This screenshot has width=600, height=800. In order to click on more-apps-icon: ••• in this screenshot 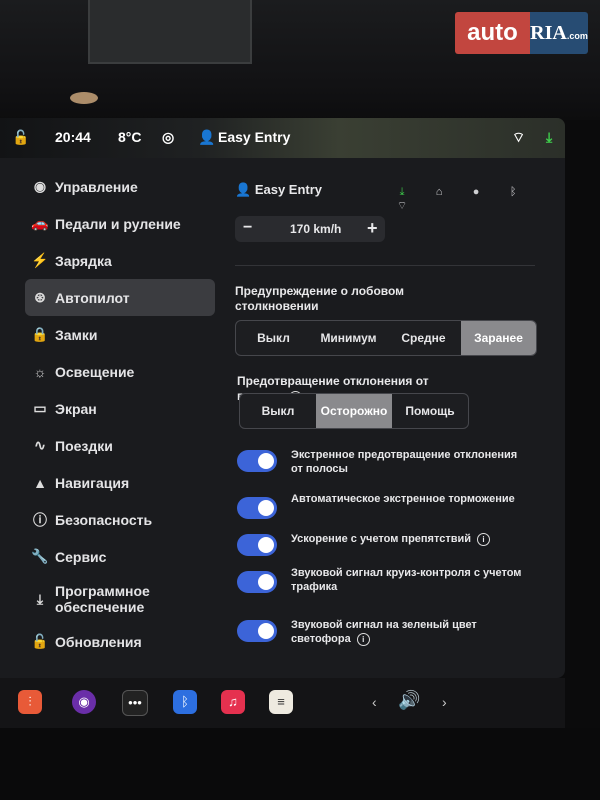, I will do `click(135, 703)`.